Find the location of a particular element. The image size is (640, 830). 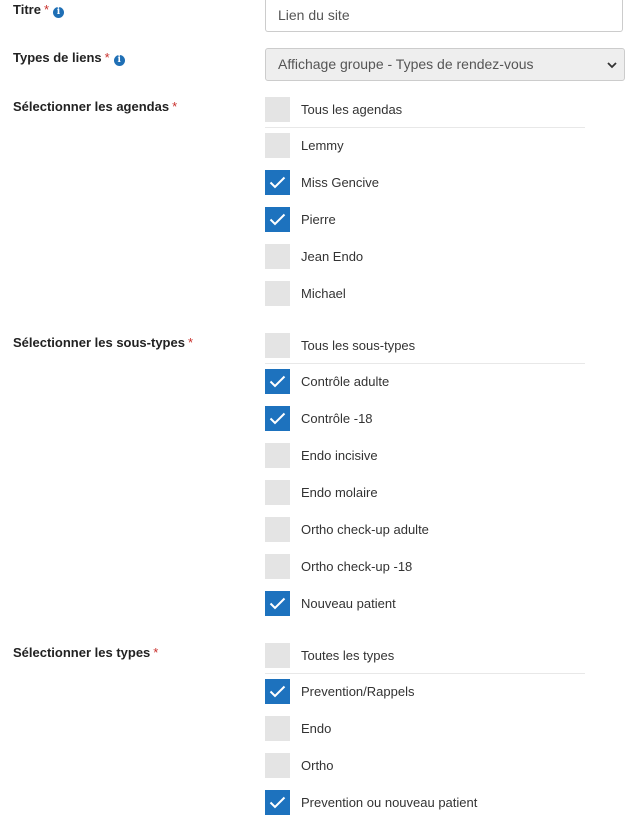

types-de-liens-label: Types de liens * i is located at coordinates (69, 58).